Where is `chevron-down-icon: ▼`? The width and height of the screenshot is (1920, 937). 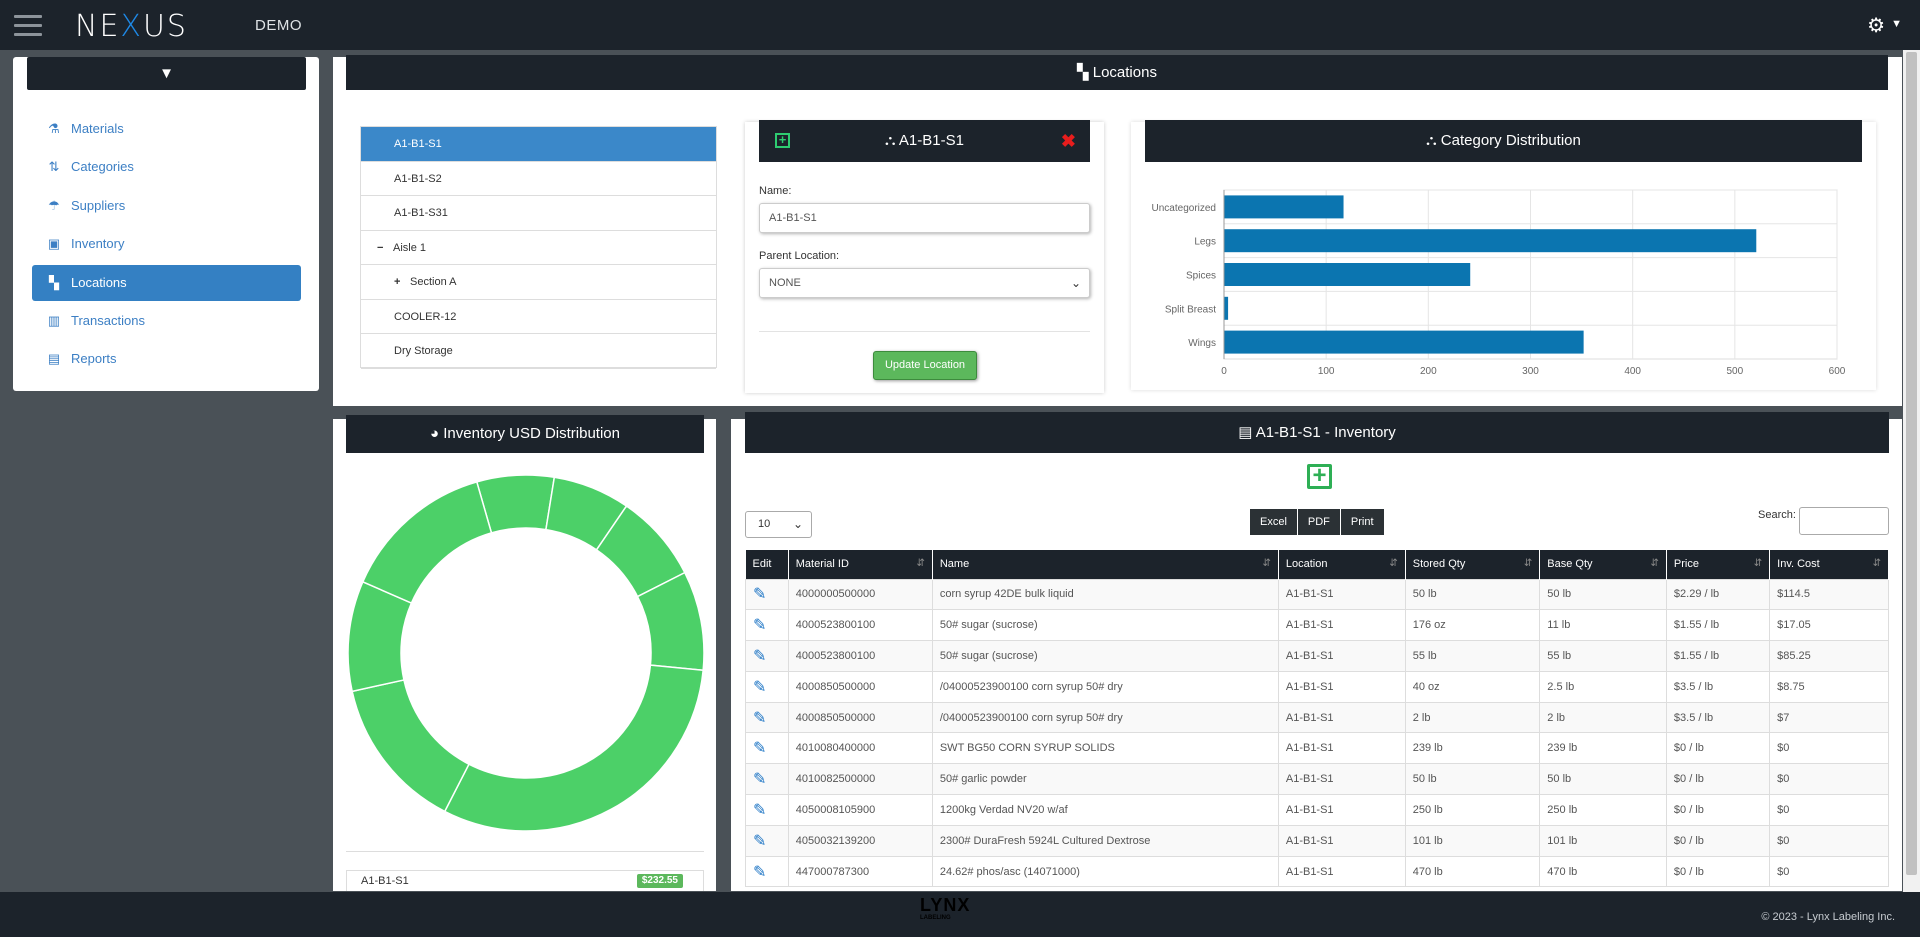 chevron-down-icon: ▼ is located at coordinates (1896, 24).